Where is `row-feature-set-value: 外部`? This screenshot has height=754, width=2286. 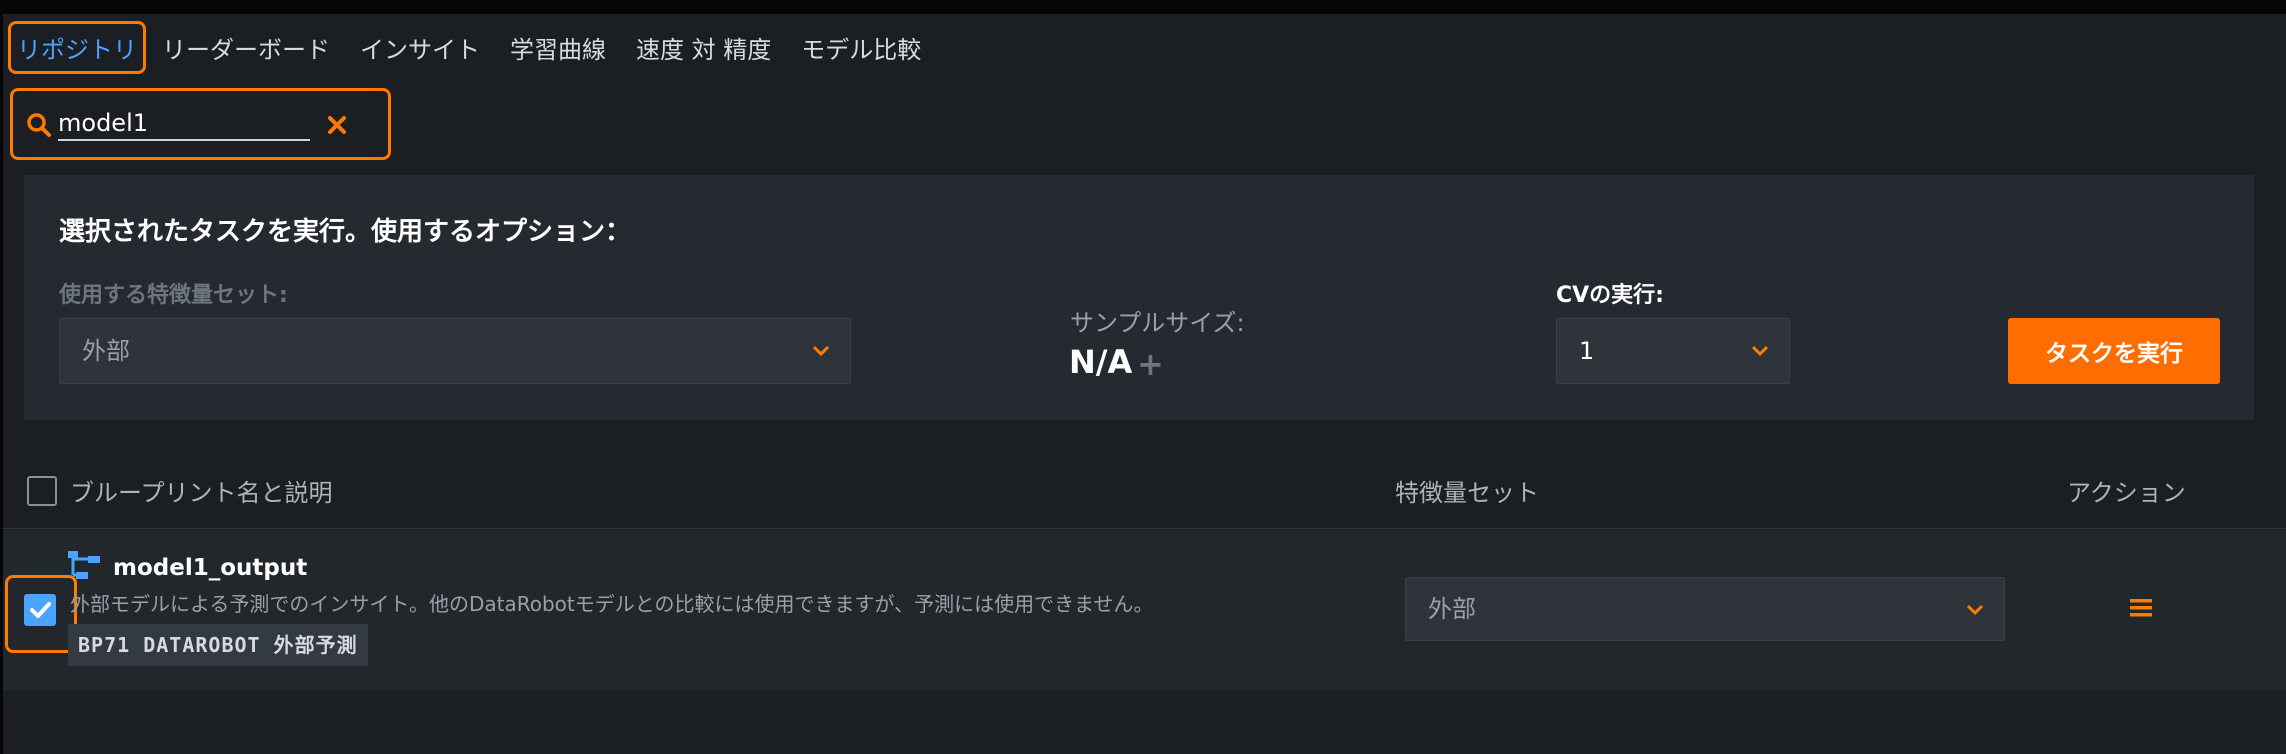
row-feature-set-value: 外部 is located at coordinates (1452, 609).